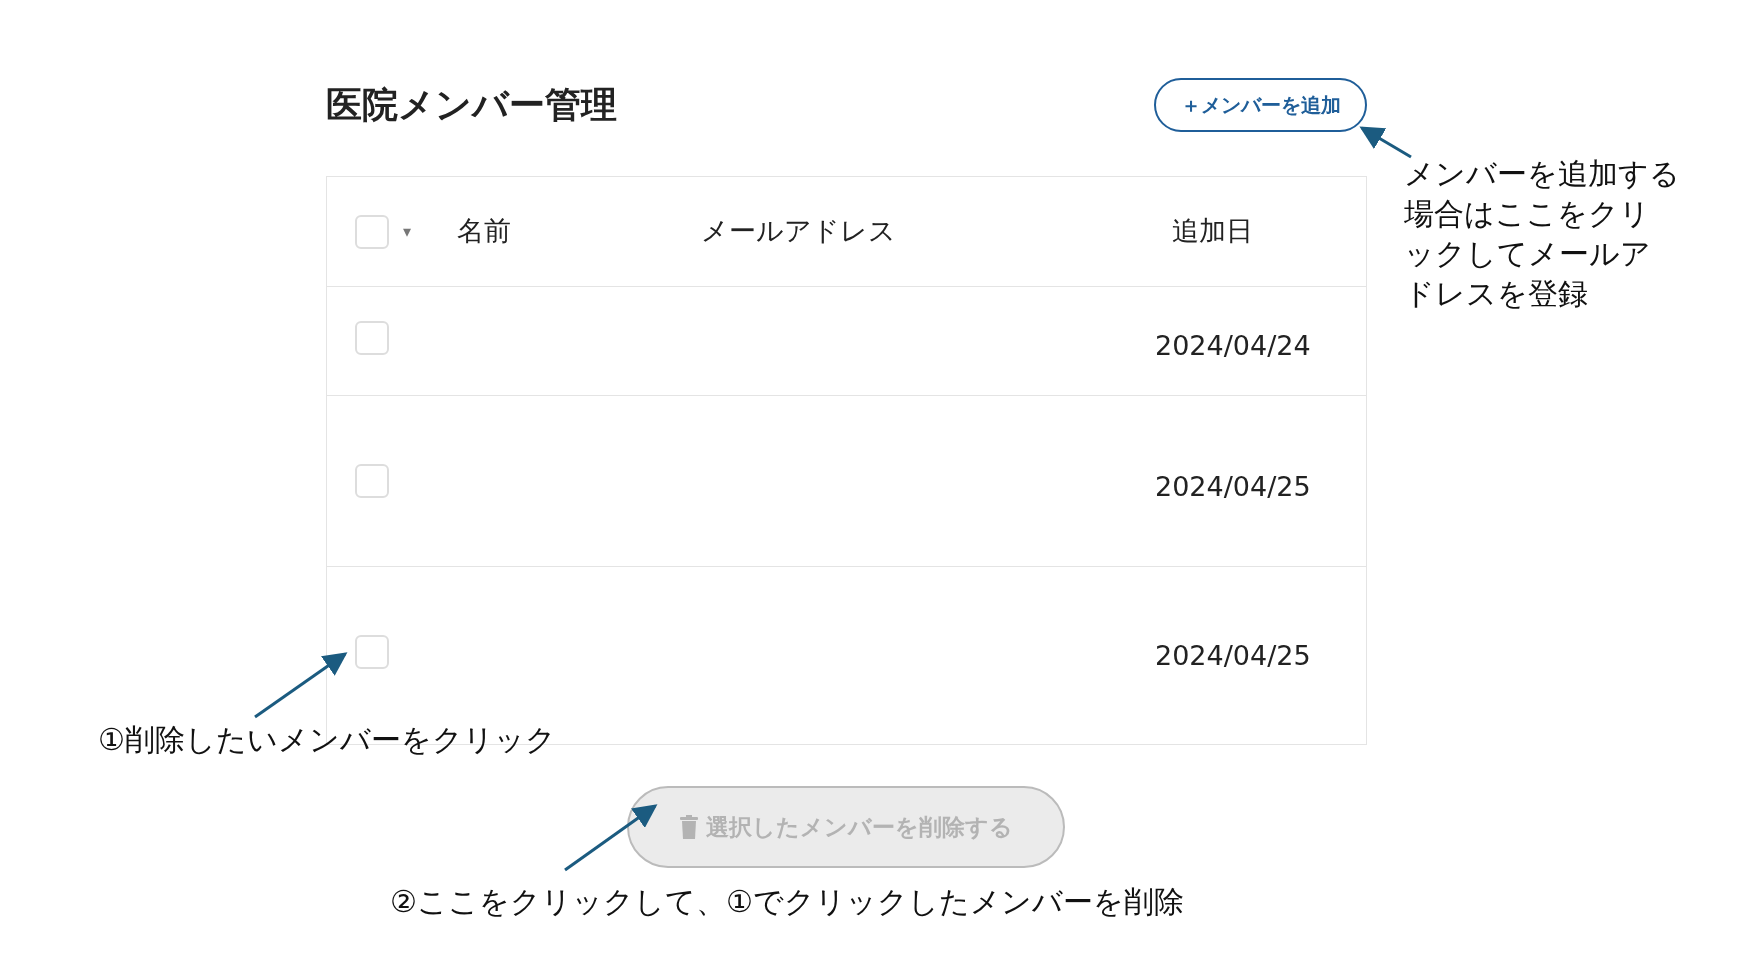 The height and width of the screenshot is (976, 1760). I want to click on column-header: 名前, so click(484, 230).